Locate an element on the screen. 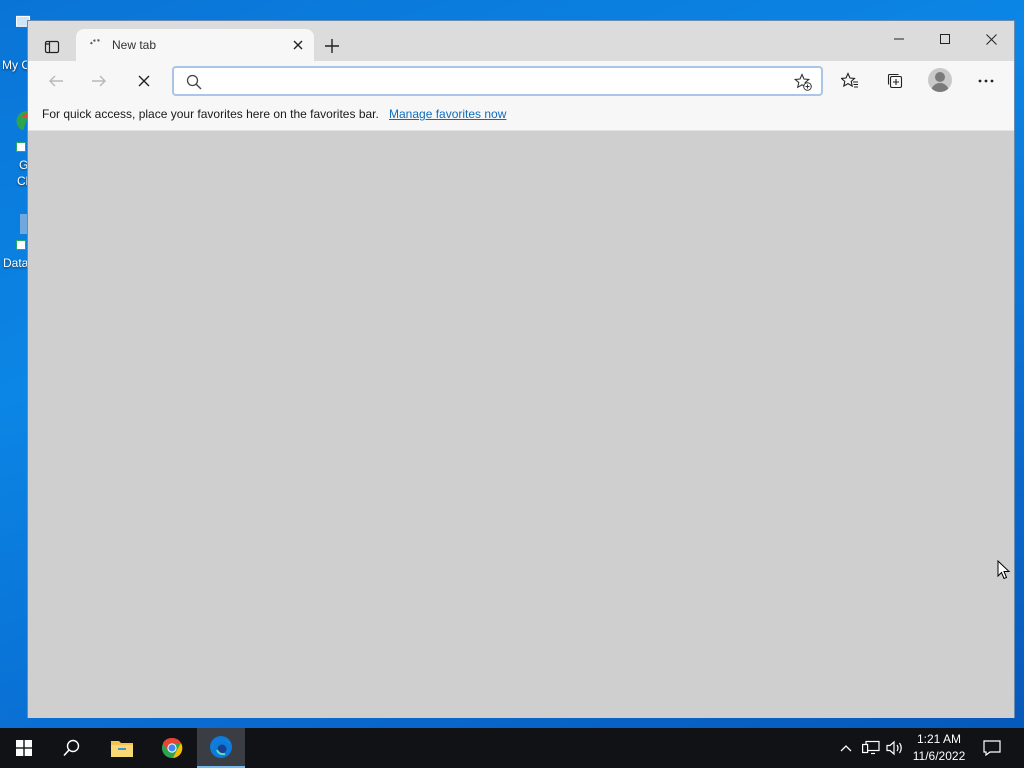 Image resolution: width=1024 pixels, height=768 pixels. arrow-right-icon is located at coordinates (99, 81).